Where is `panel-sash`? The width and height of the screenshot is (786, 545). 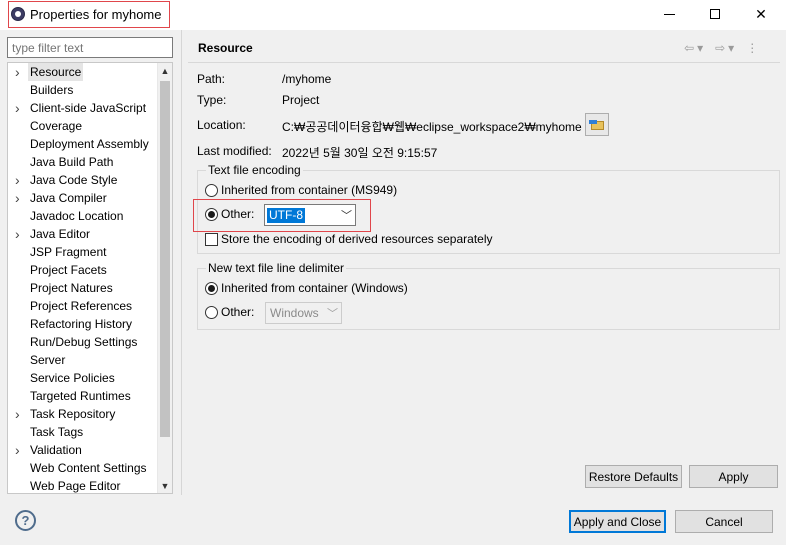
panel-sash is located at coordinates (181, 262).